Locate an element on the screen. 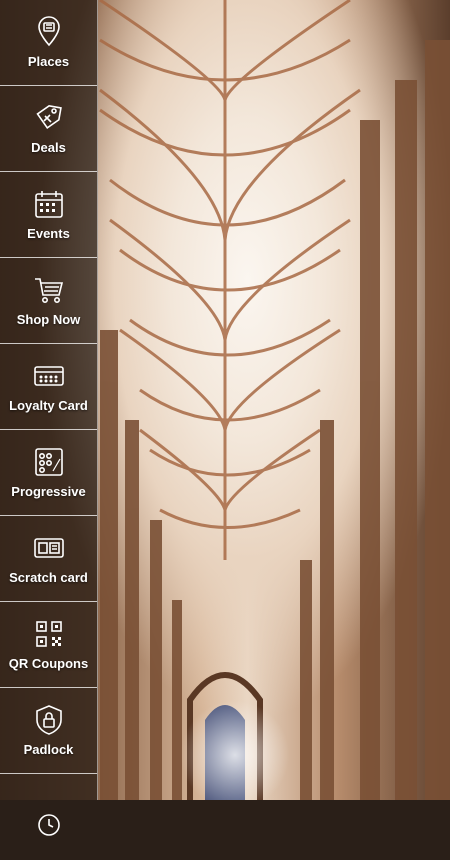  menu-item-padlock: Padlock is located at coordinates (48, 731).